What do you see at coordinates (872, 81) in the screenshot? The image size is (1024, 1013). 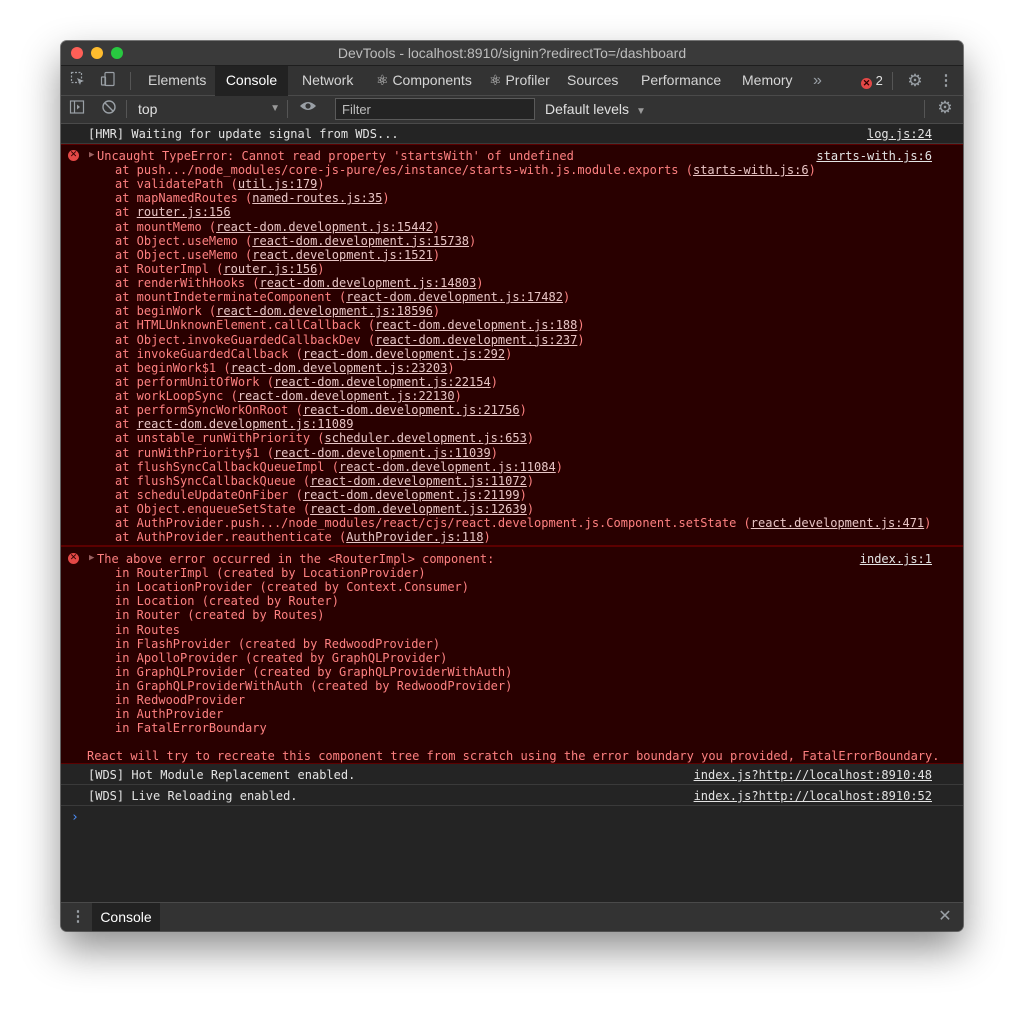 I see `error-count-badge: ✕ 2` at bounding box center [872, 81].